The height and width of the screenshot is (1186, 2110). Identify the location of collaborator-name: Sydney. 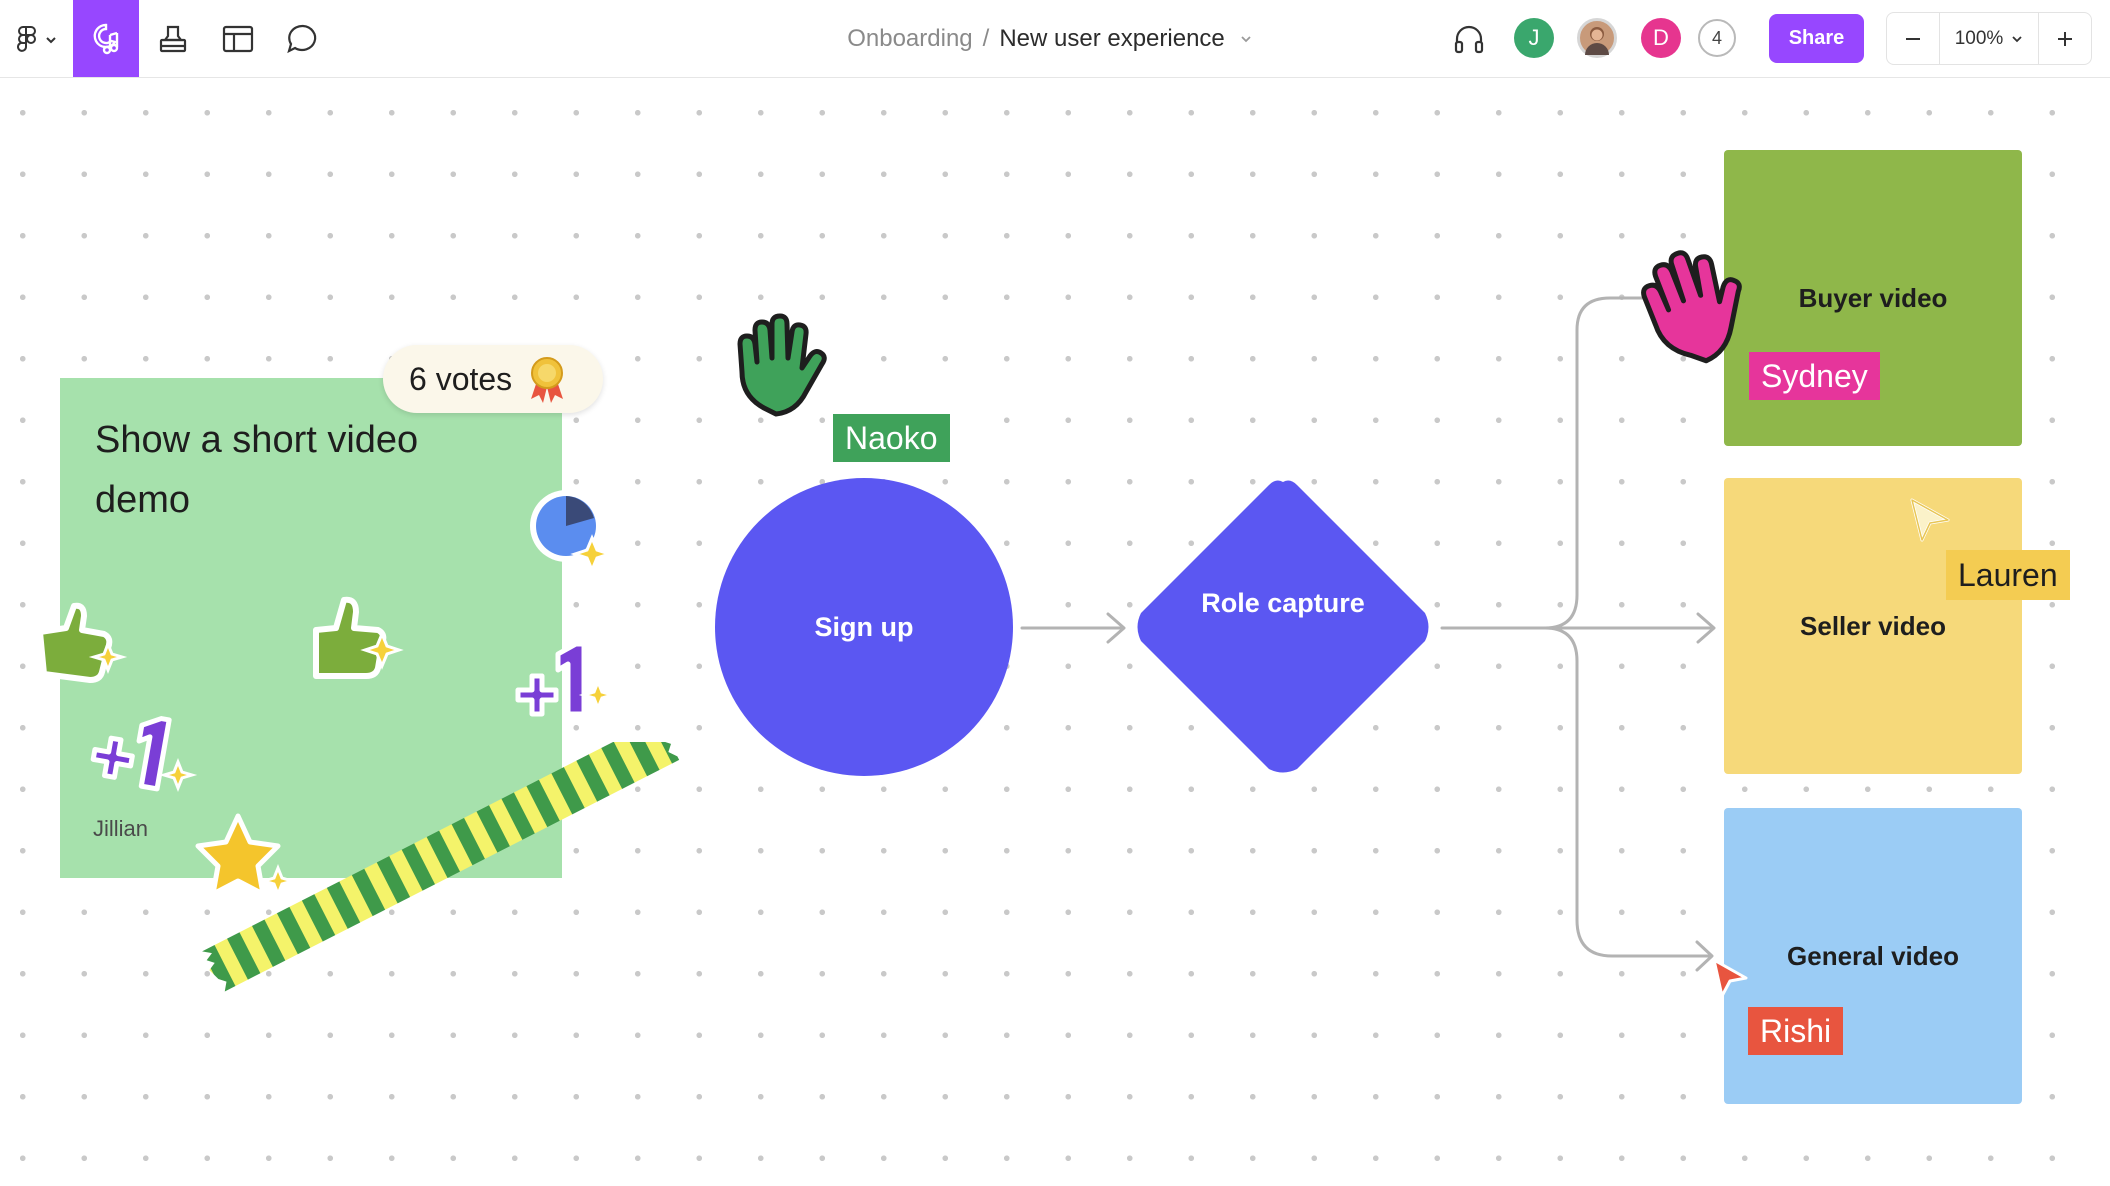
(1814, 375).